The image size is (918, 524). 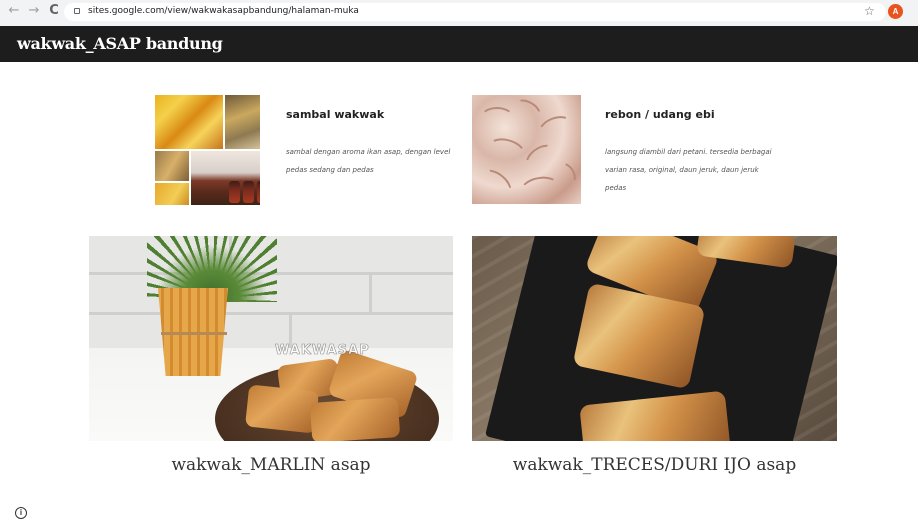 I want to click on sambal-jars-photo, so click(x=225, y=178).